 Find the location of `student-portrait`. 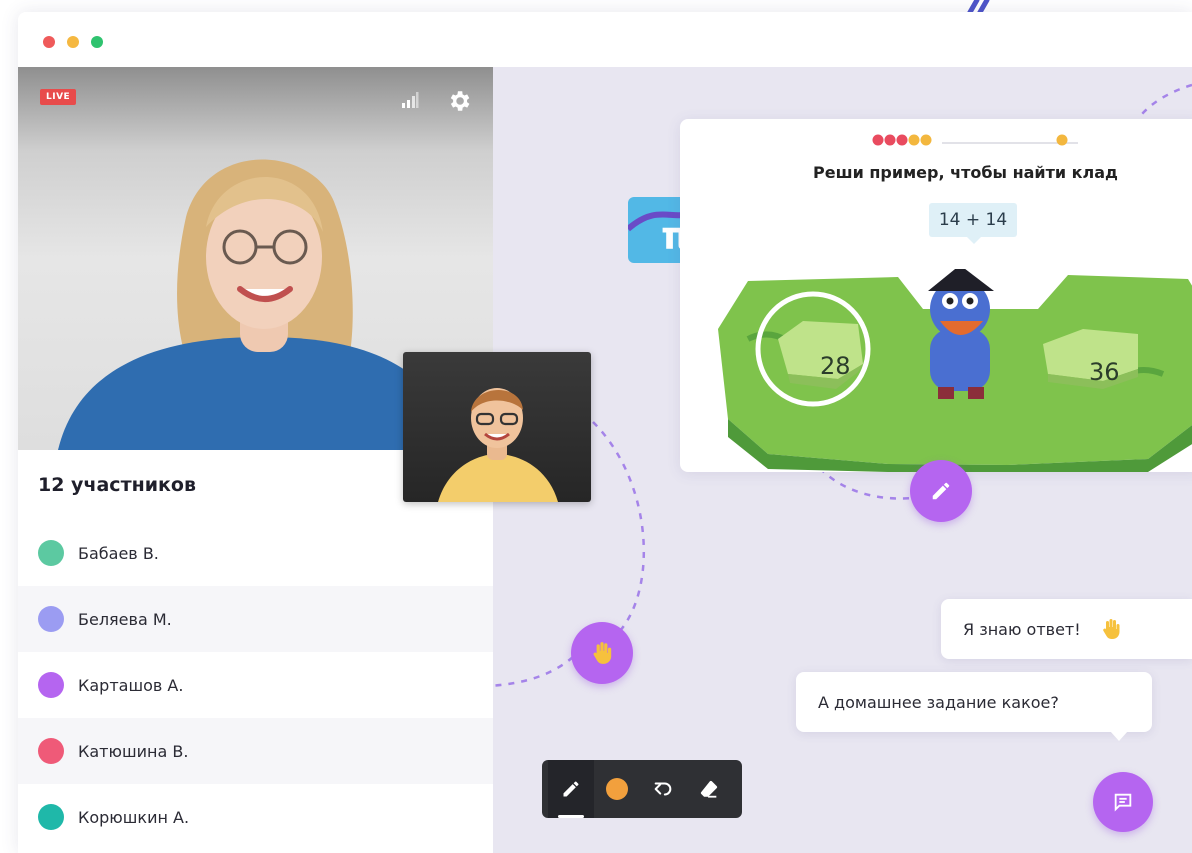

student-portrait is located at coordinates (498, 445).